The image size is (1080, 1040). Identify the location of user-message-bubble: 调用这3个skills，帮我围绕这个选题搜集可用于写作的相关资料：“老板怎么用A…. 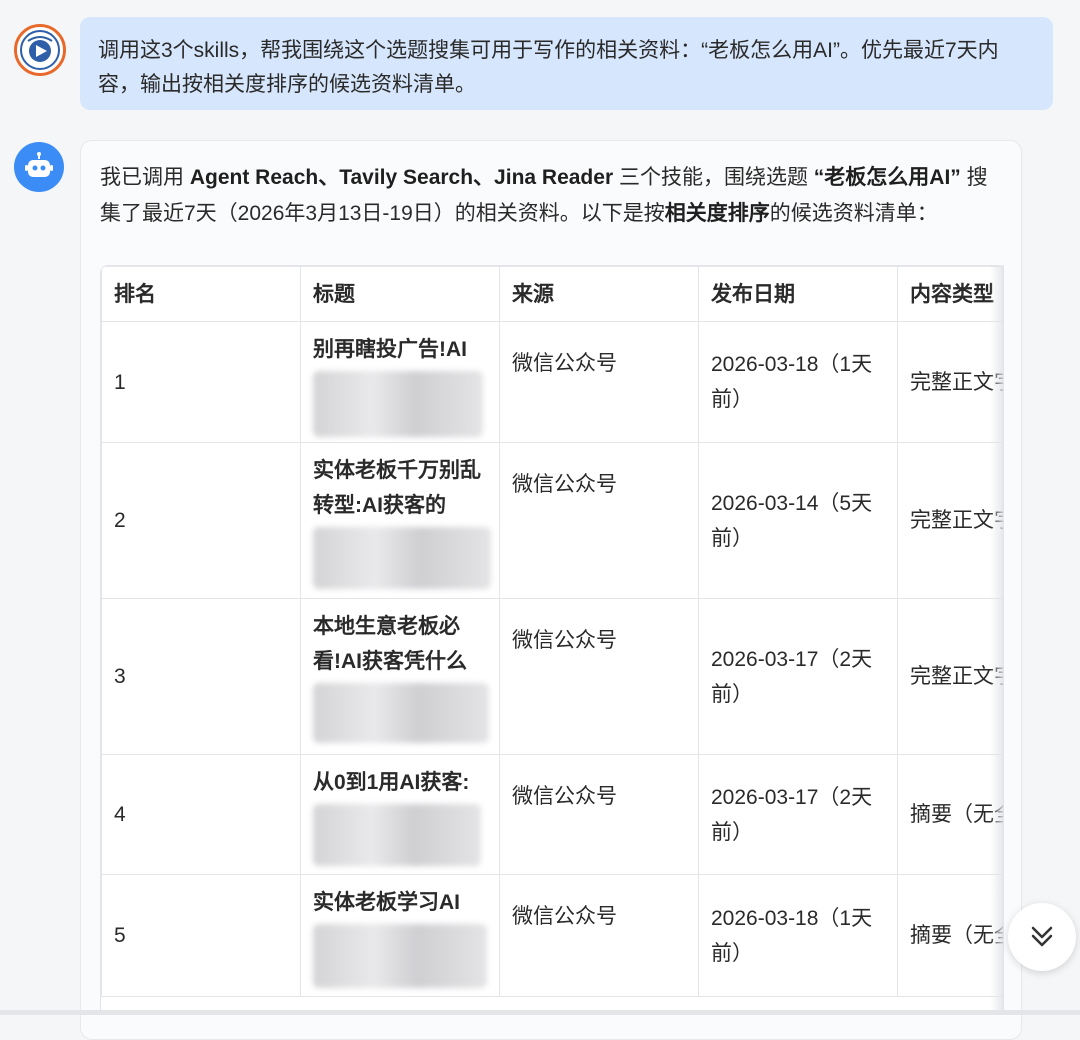
(566, 63).